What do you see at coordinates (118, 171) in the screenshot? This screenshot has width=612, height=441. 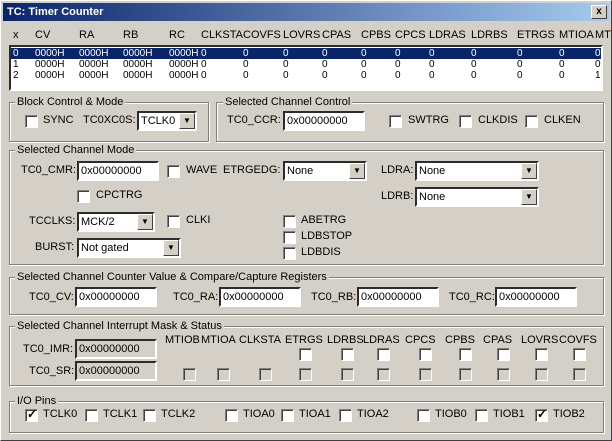 I see `cmr-input: 0x00000000` at bounding box center [118, 171].